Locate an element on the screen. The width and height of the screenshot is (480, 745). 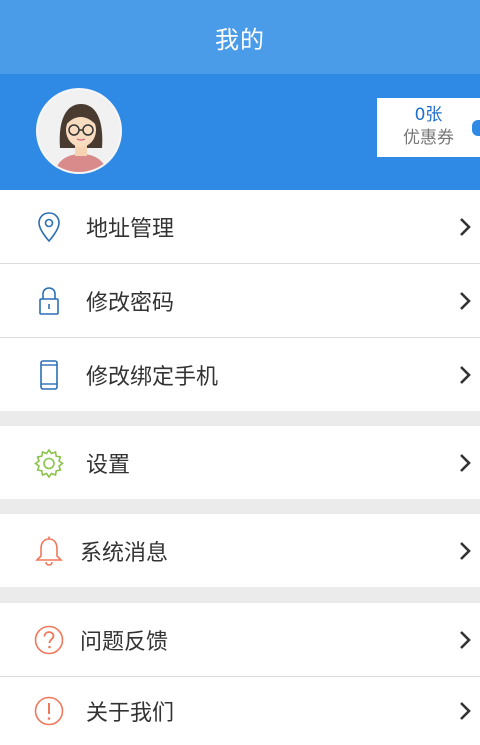
menu-item-label: 地址管理 is located at coordinates (130, 229).